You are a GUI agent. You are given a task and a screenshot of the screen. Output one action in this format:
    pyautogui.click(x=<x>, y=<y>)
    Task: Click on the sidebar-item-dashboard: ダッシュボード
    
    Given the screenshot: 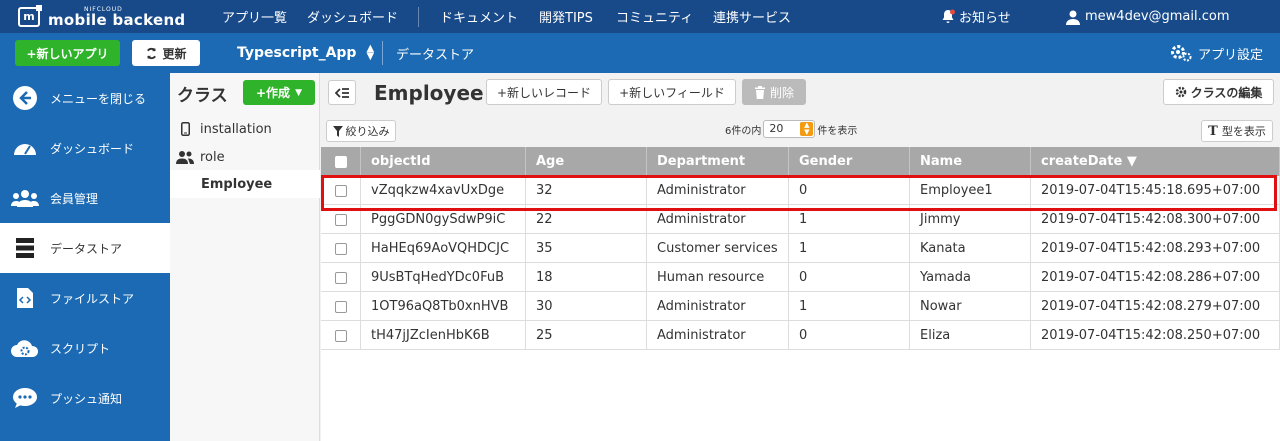 What is the action you would take?
    pyautogui.click(x=85, y=148)
    